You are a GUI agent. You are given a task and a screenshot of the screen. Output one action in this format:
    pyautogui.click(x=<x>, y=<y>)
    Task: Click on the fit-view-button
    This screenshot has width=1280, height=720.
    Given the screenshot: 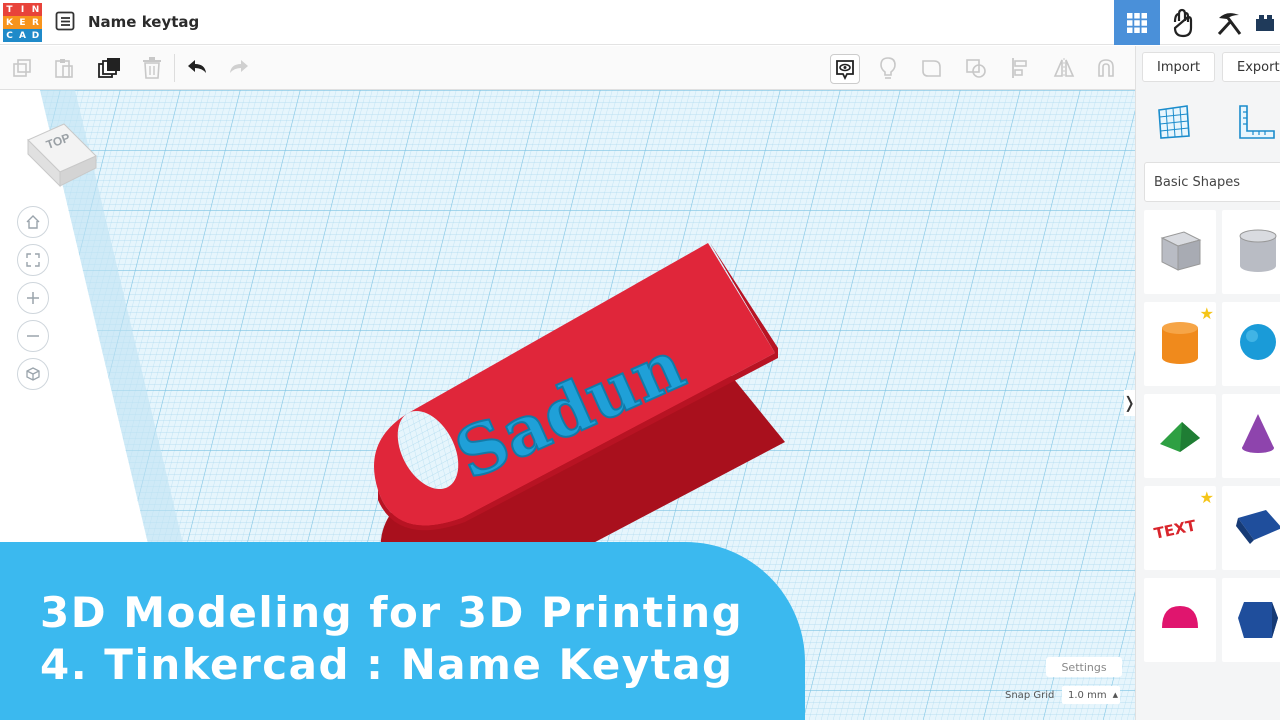 What is the action you would take?
    pyautogui.click(x=33, y=260)
    